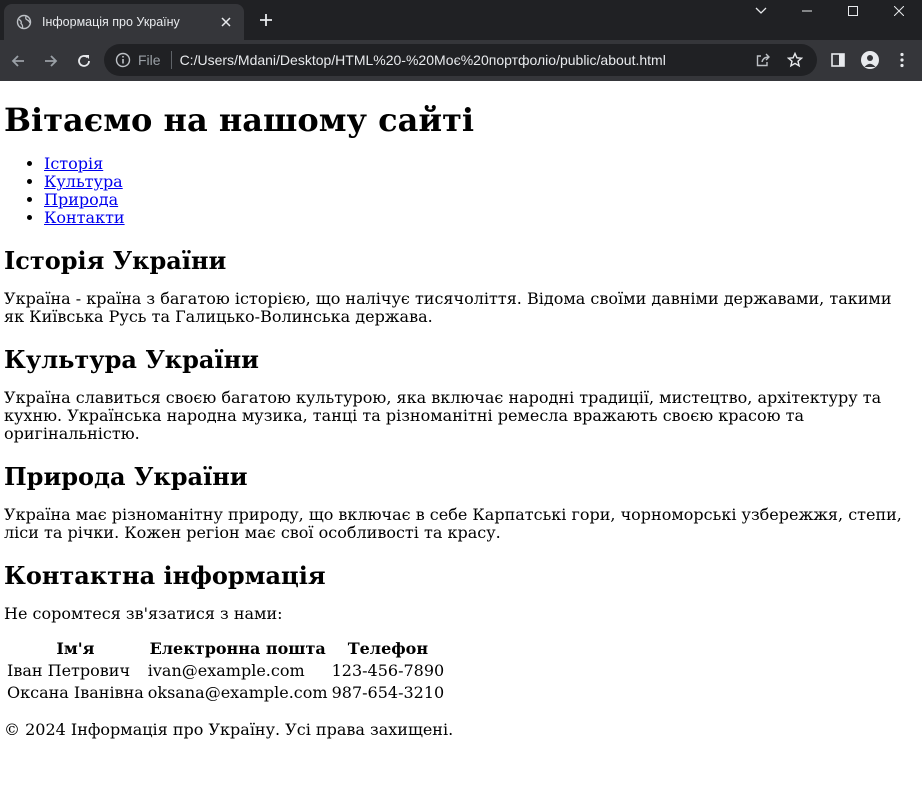 The image size is (922, 797). Describe the element at coordinates (853, 11) in the screenshot. I see `maximize-icon` at that location.